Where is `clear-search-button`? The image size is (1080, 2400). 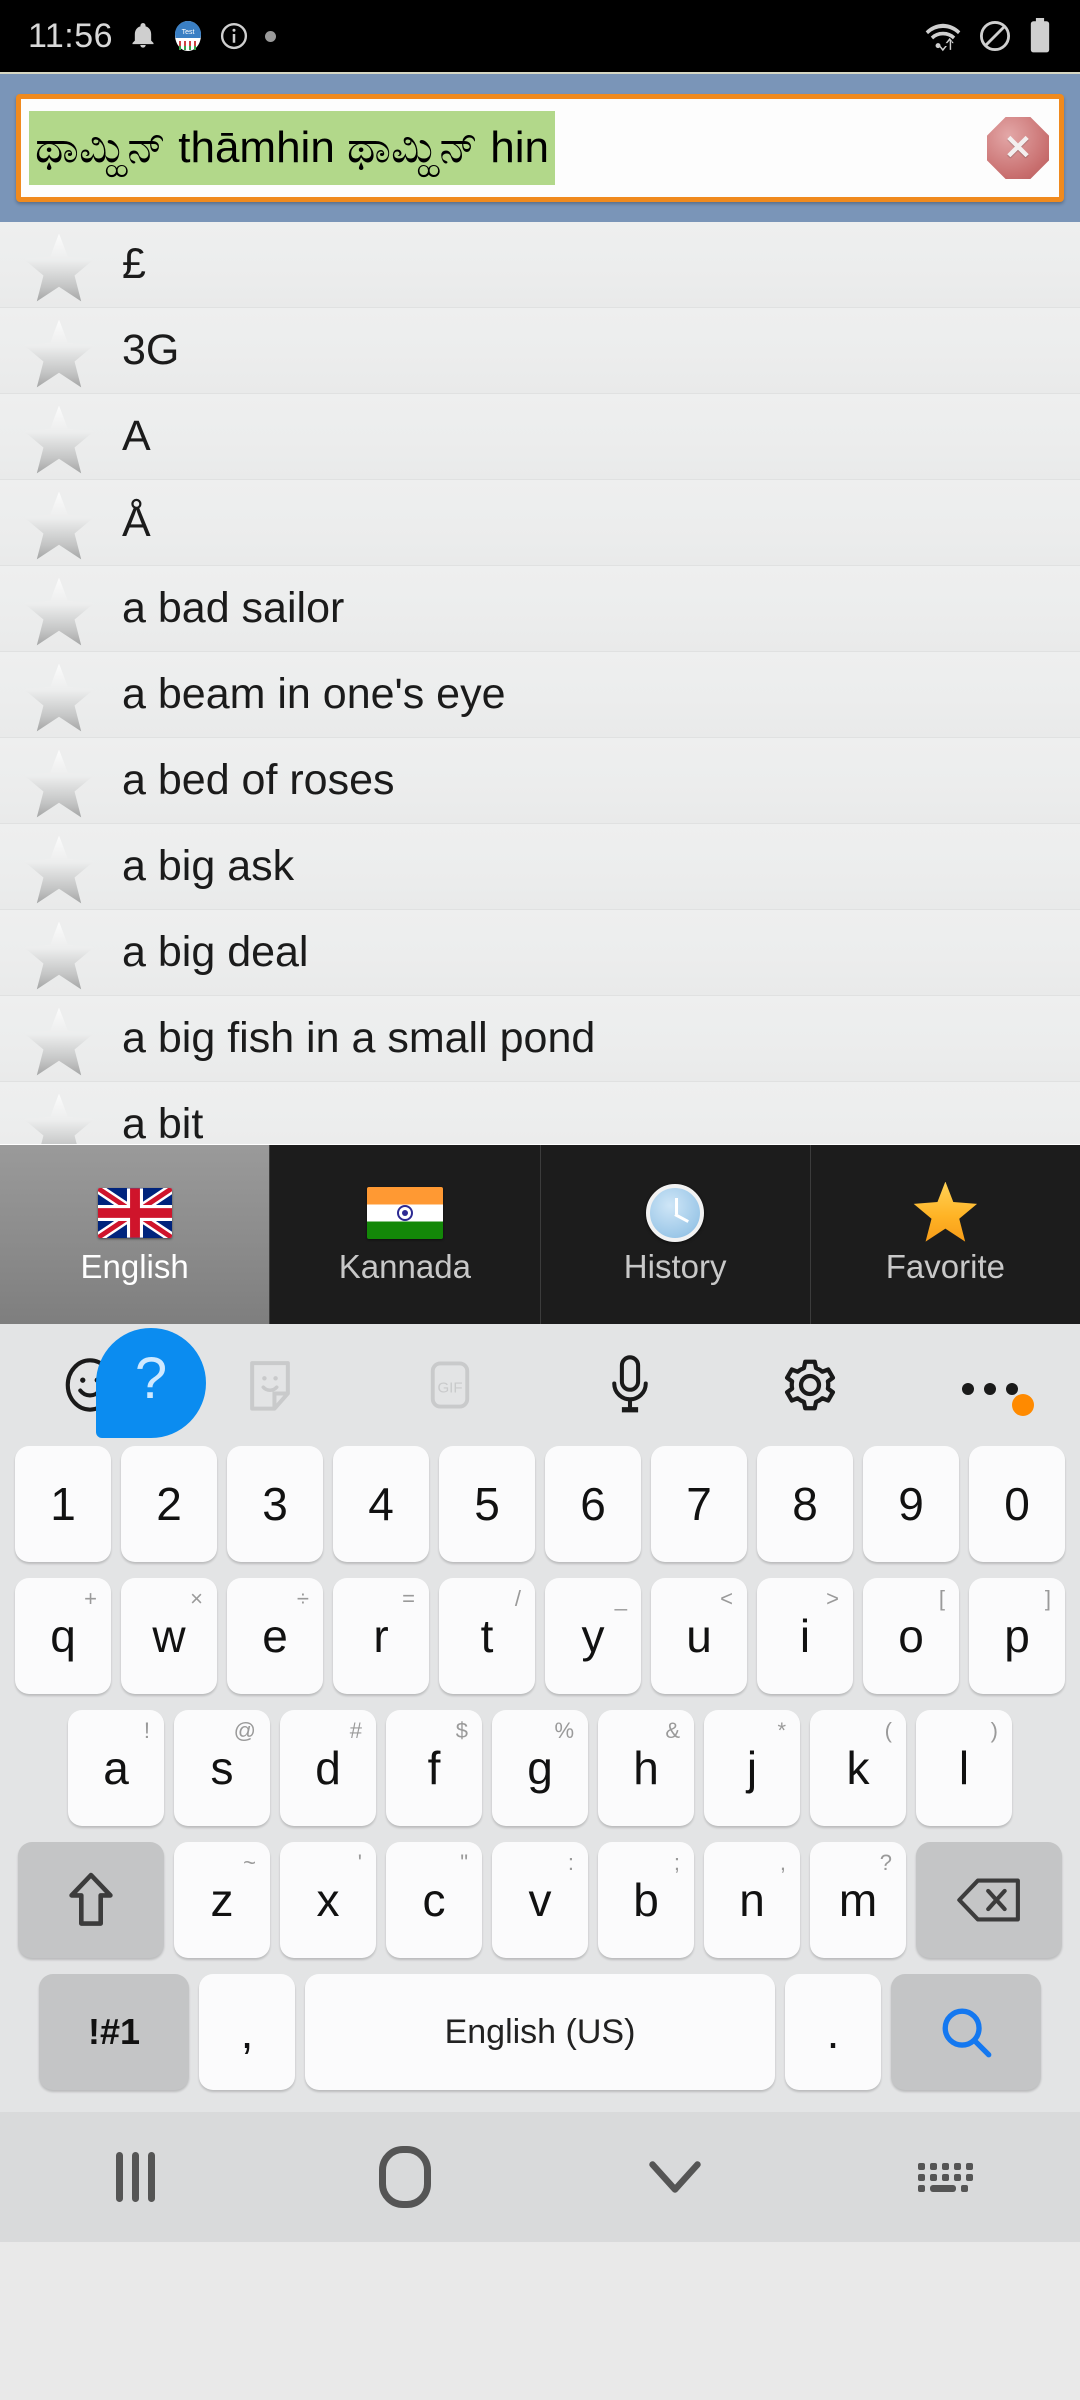
clear-search-button is located at coordinates (1018, 148).